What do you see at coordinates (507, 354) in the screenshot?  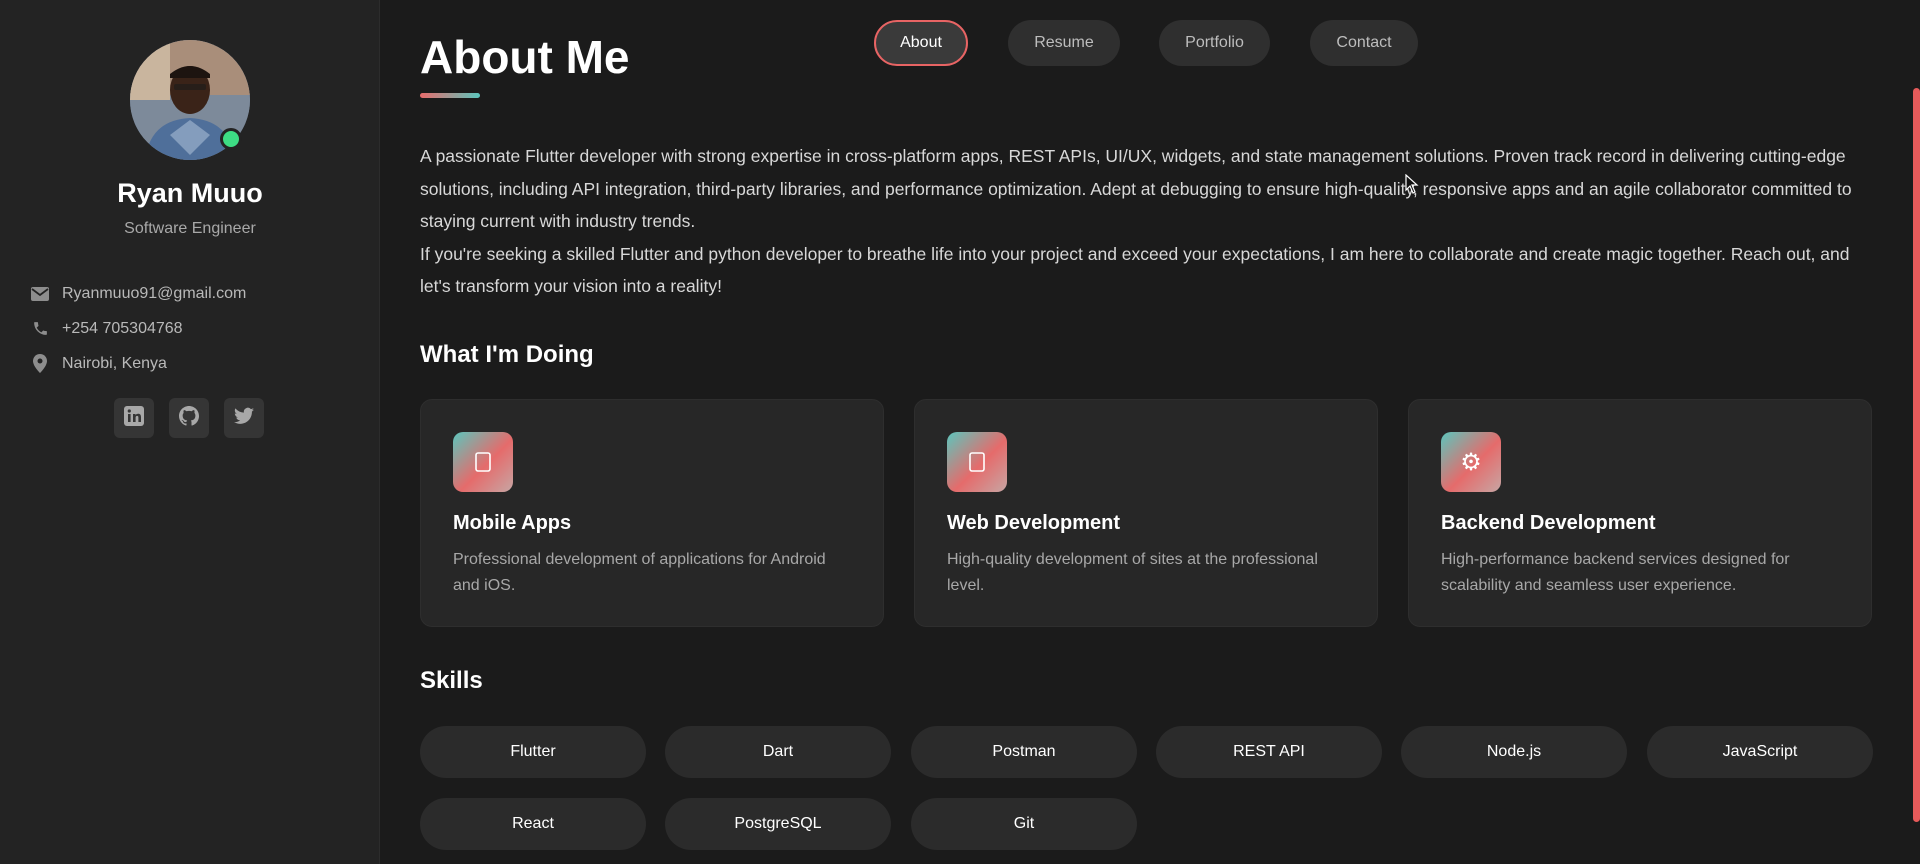 I see `section-title-doing: What I'm Doing` at bounding box center [507, 354].